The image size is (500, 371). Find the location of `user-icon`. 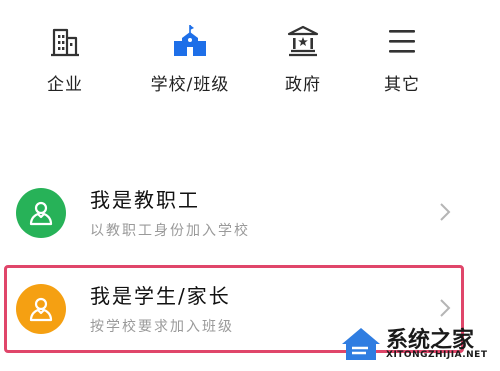

user-icon is located at coordinates (41, 213).